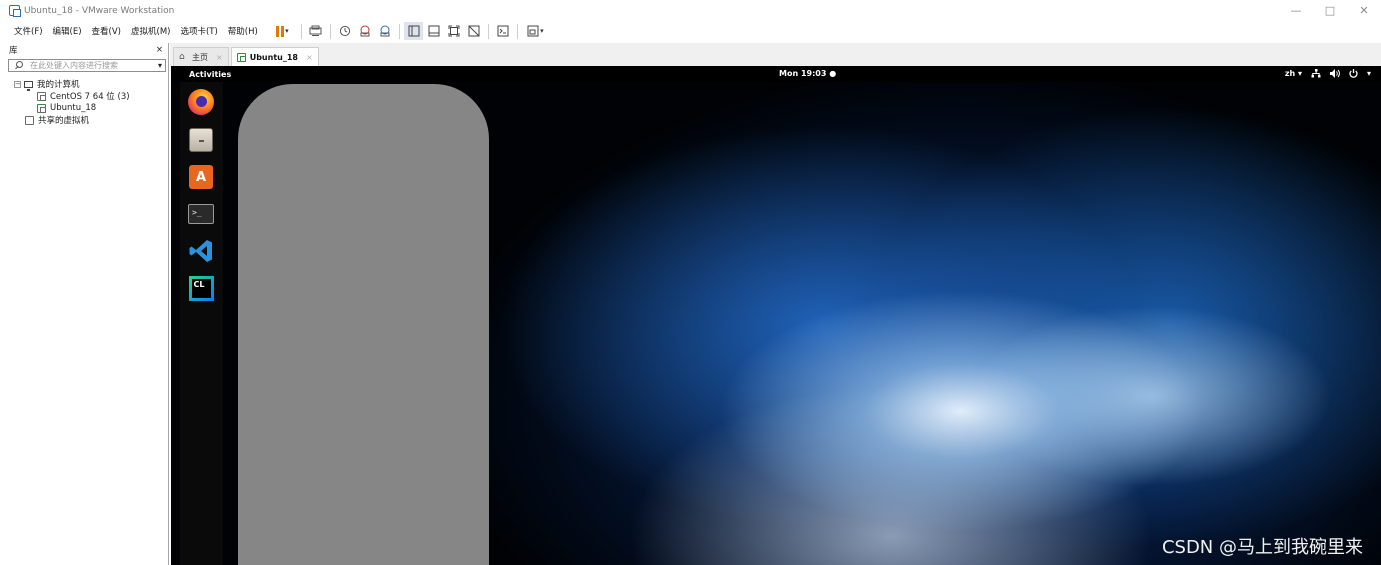  What do you see at coordinates (17, 84) in the screenshot?
I see `collapse-icon: −` at bounding box center [17, 84].